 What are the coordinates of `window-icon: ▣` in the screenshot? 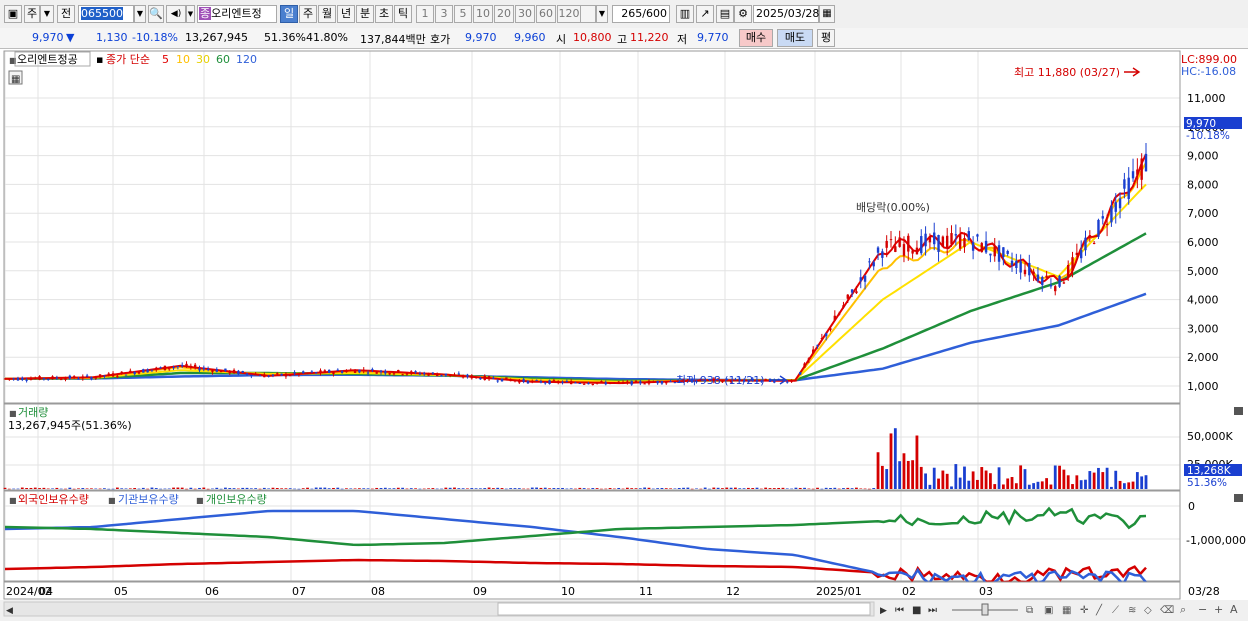 It's located at (1048, 610).